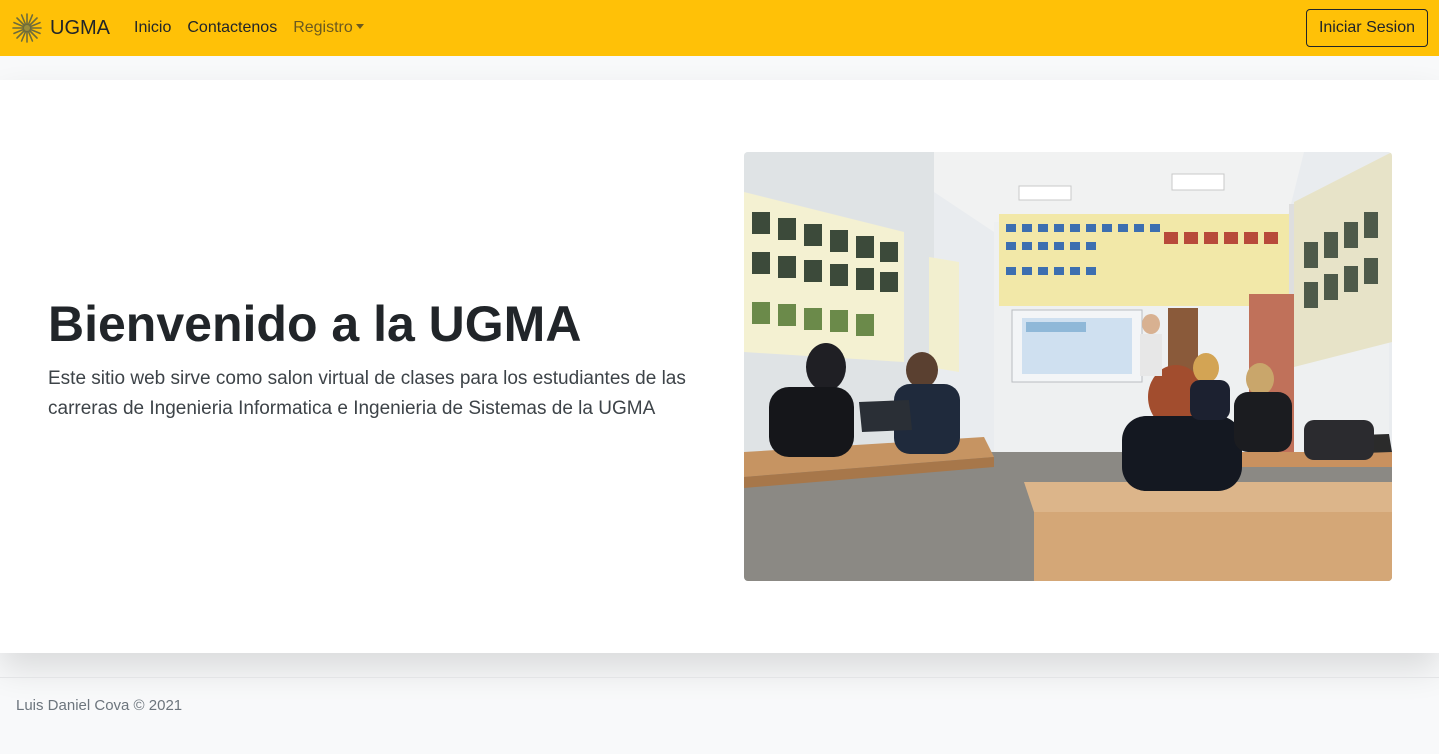  I want to click on nav-dropdown-registro: Registro, so click(328, 28).